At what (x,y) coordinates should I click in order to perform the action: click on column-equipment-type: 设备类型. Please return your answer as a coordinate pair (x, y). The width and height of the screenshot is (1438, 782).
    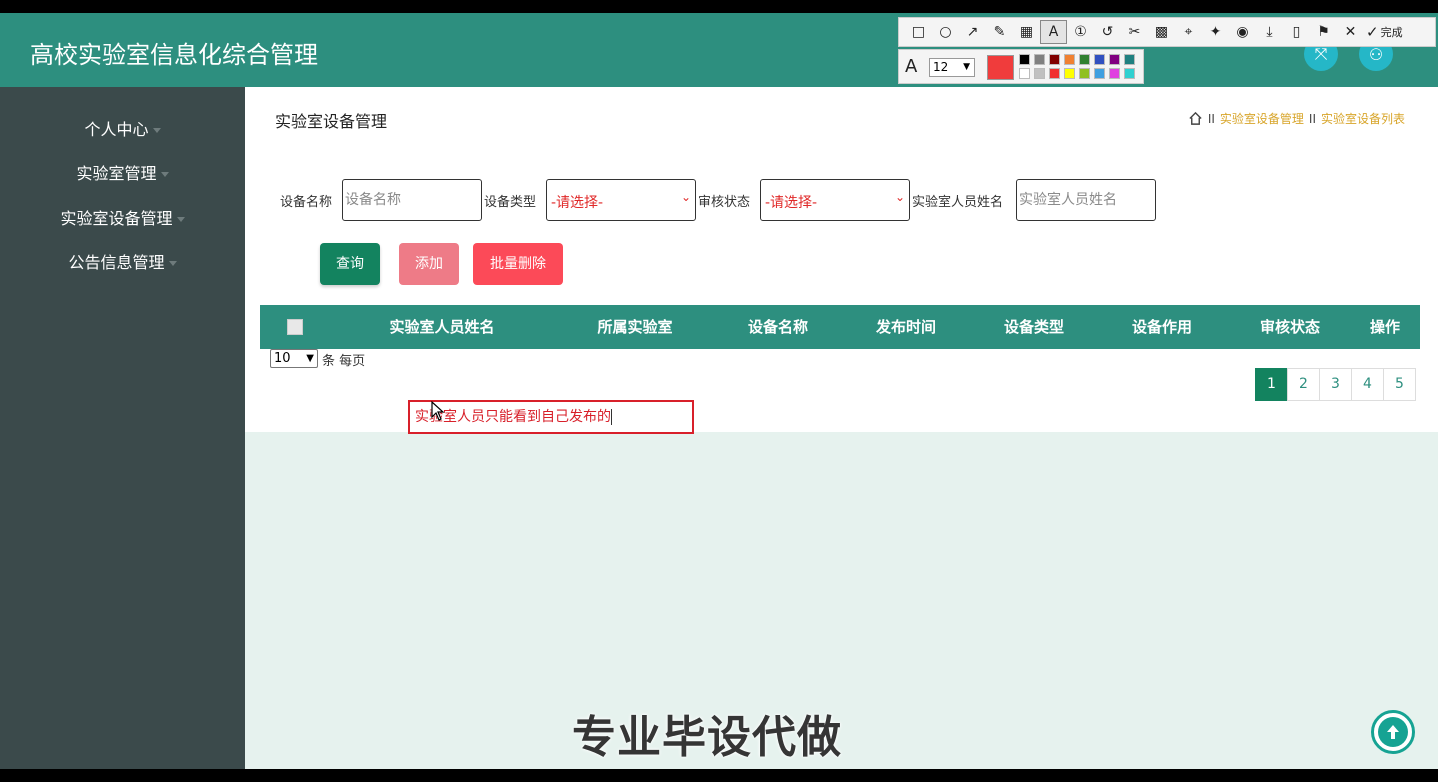
    Looking at the image, I should click on (1034, 327).